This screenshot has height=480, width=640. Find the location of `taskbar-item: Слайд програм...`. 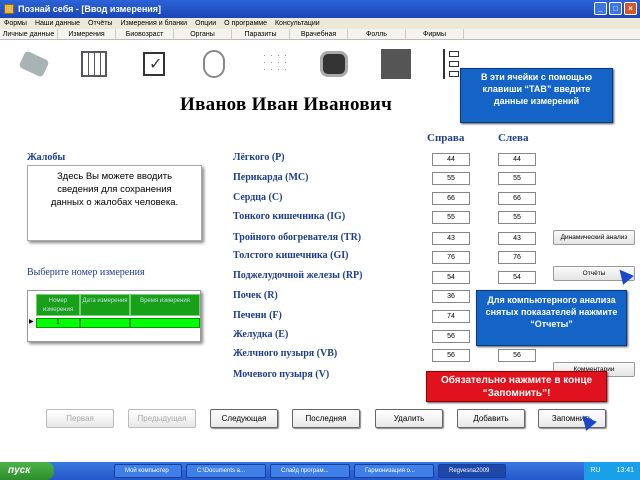

taskbar-item: Слайд програм... is located at coordinates (310, 471).